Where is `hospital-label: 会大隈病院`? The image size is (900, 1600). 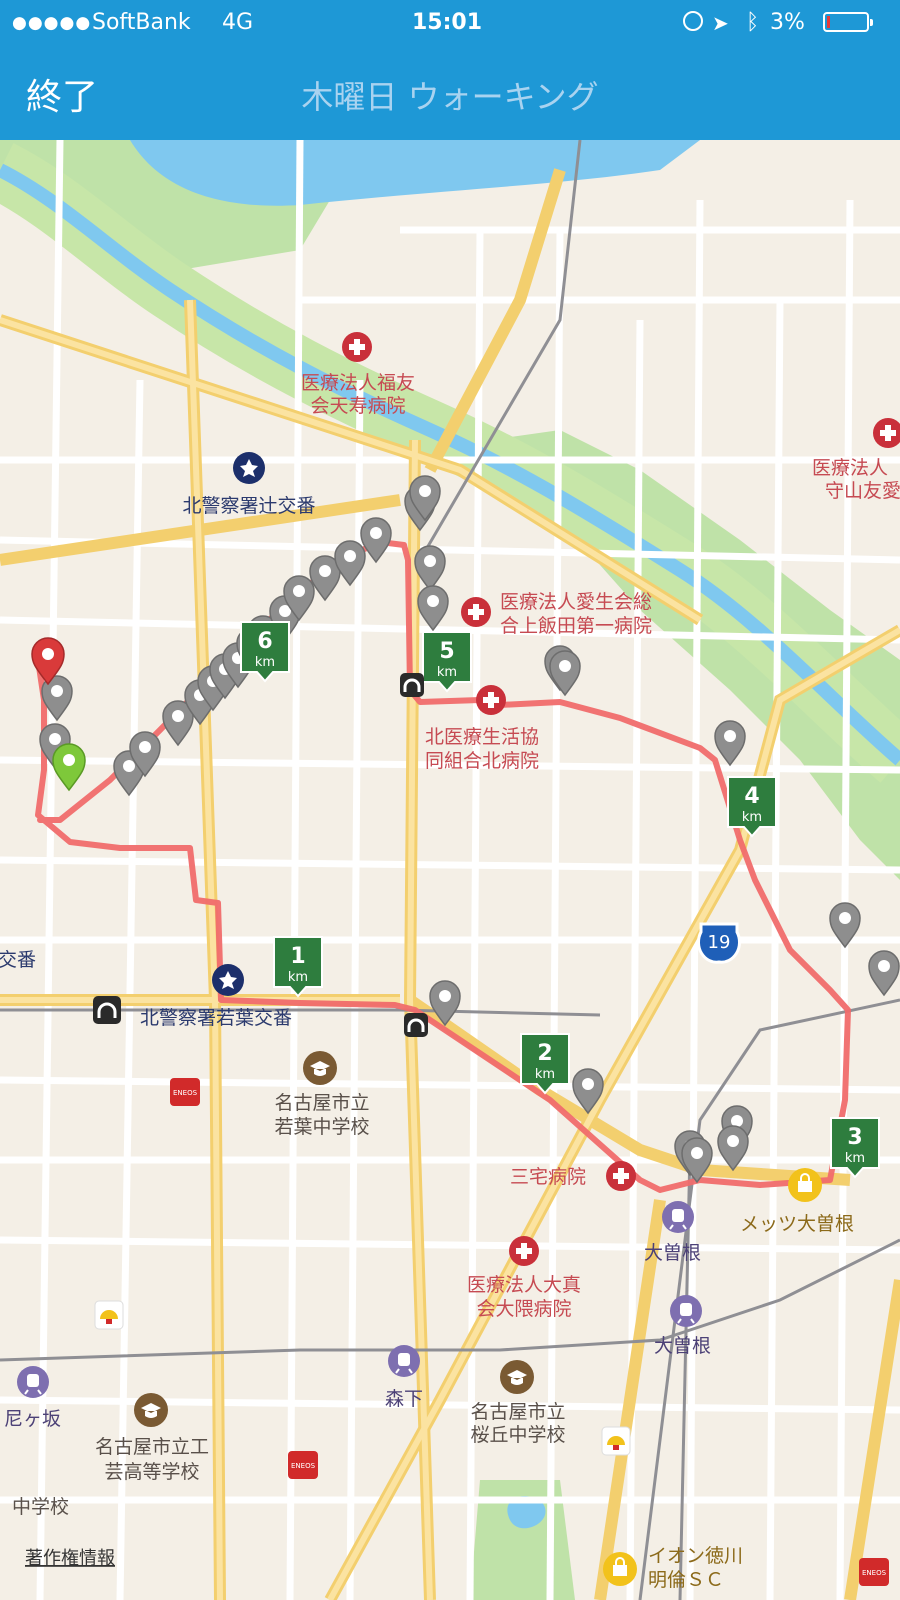
hospital-label: 会大隈病院 is located at coordinates (523, 1309).